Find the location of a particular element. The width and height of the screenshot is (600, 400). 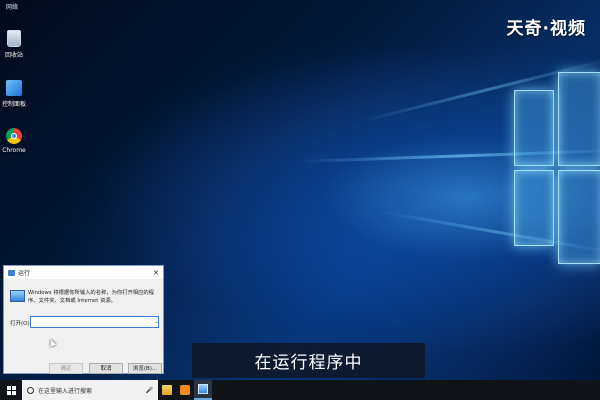

windows-start-icon is located at coordinates (11, 390).